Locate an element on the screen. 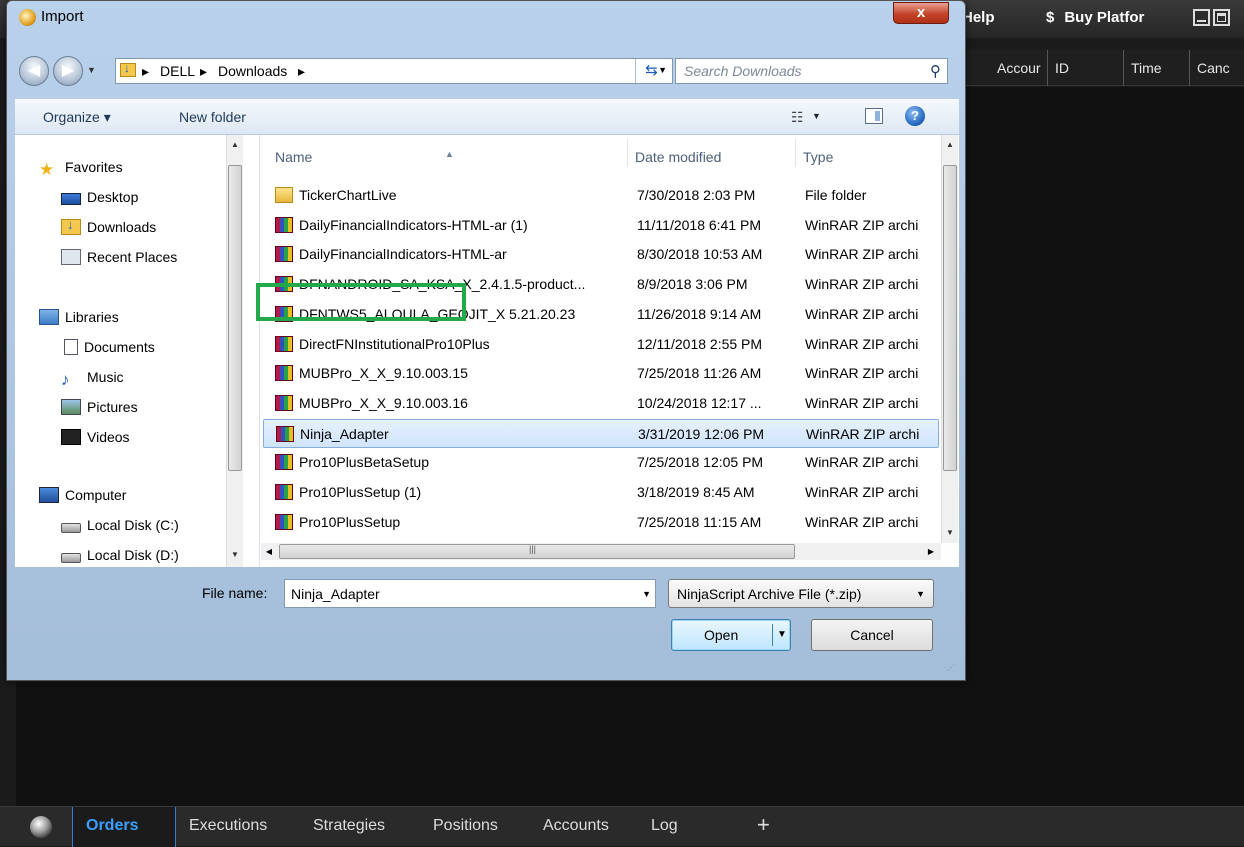 The image size is (1244, 847). search-icon: ⚲ is located at coordinates (935, 71).